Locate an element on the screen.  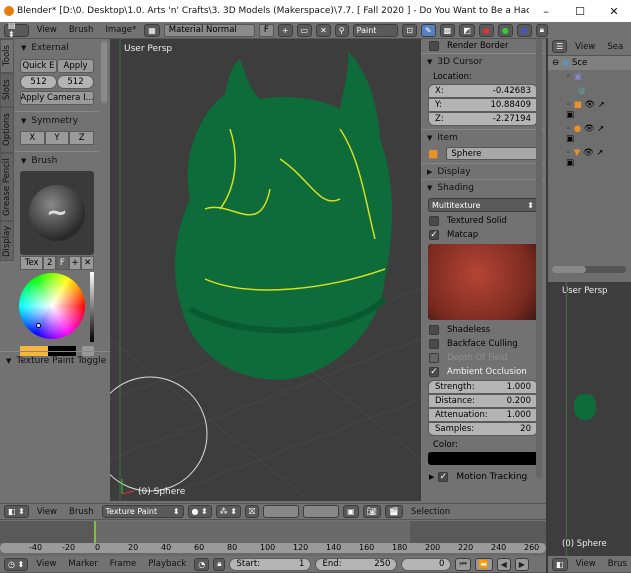
shadeless-checkbox: Shadeless is located at coordinates (483, 330).